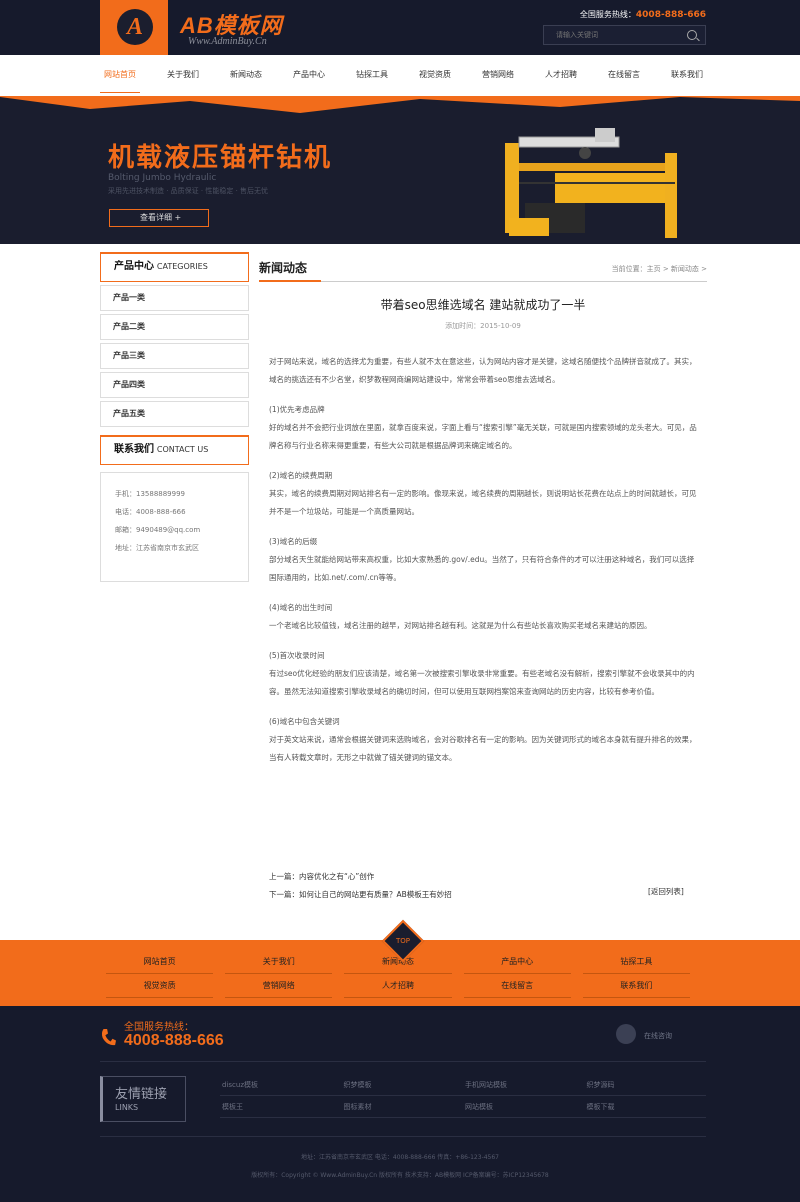 The height and width of the screenshot is (1202, 800). Describe the element at coordinates (293, 541) in the screenshot. I see `article-subheading: (3)域名的后缀` at that location.